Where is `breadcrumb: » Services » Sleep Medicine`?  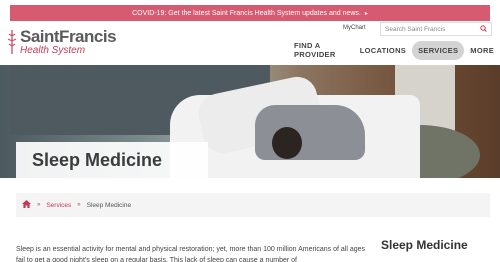
breadcrumb: » Services » Sleep Medicine is located at coordinates (253, 205).